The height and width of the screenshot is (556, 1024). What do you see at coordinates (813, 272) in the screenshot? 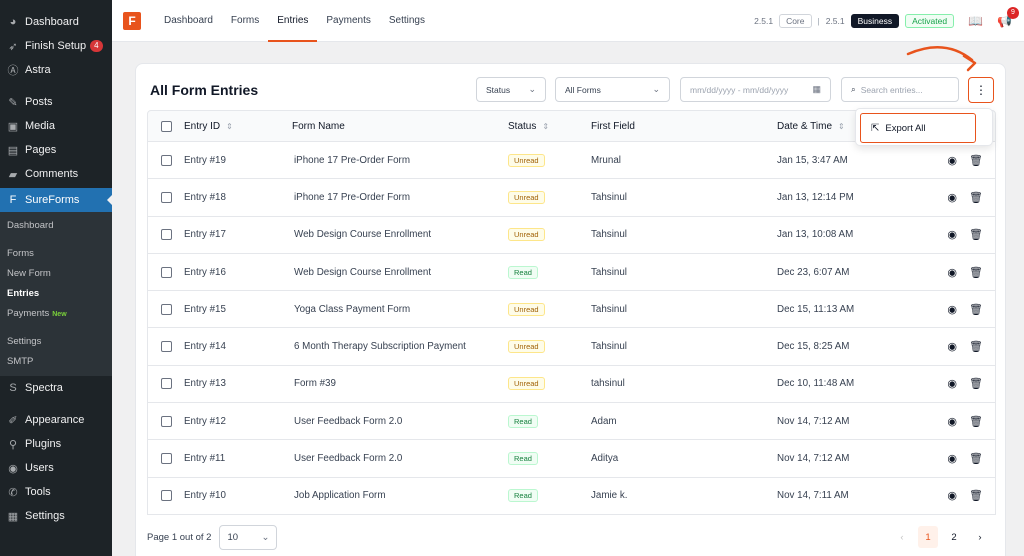
I see `date-time-cell: Dec 23, 6:07 AM` at bounding box center [813, 272].